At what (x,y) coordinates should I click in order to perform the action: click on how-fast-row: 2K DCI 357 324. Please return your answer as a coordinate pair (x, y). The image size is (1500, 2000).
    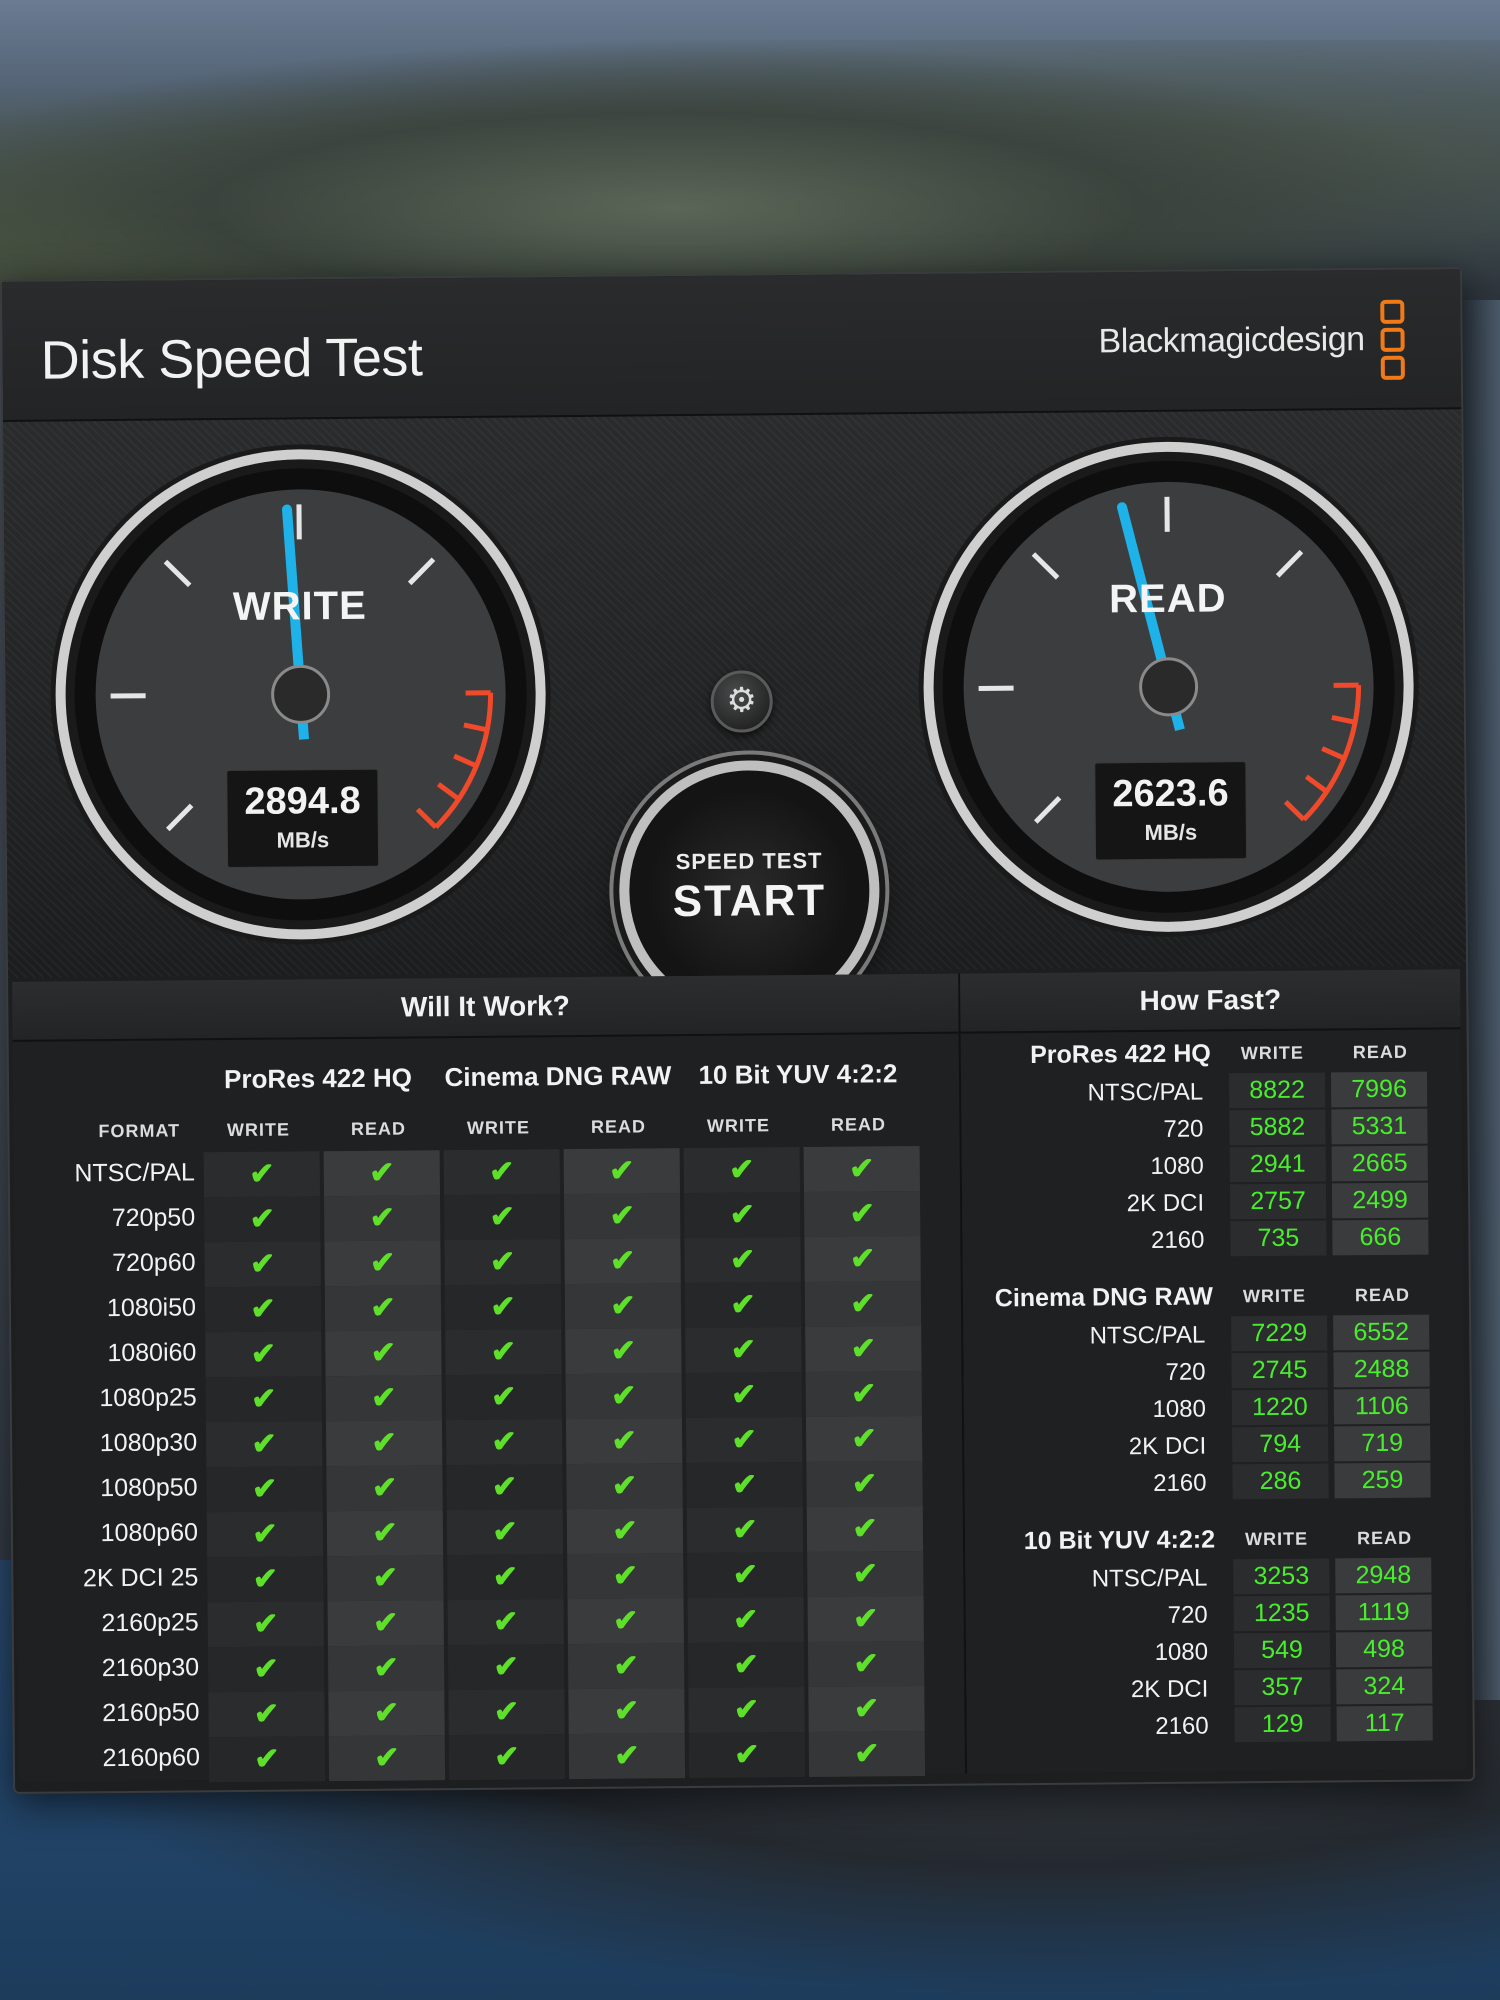
    Looking at the image, I should click on (1216, 1688).